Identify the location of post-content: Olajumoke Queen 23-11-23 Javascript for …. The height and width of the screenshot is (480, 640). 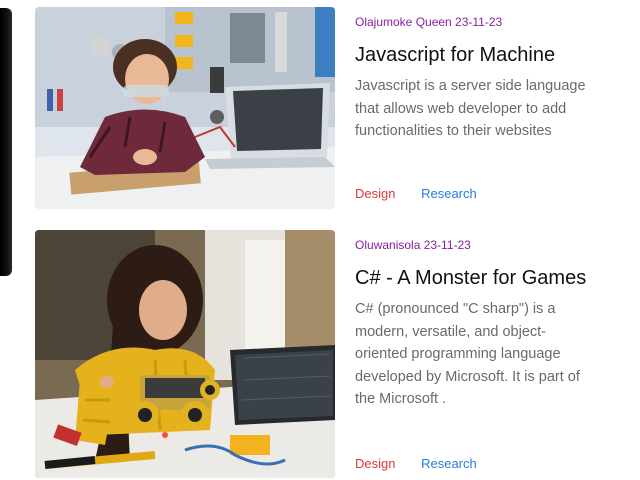
(475, 75).